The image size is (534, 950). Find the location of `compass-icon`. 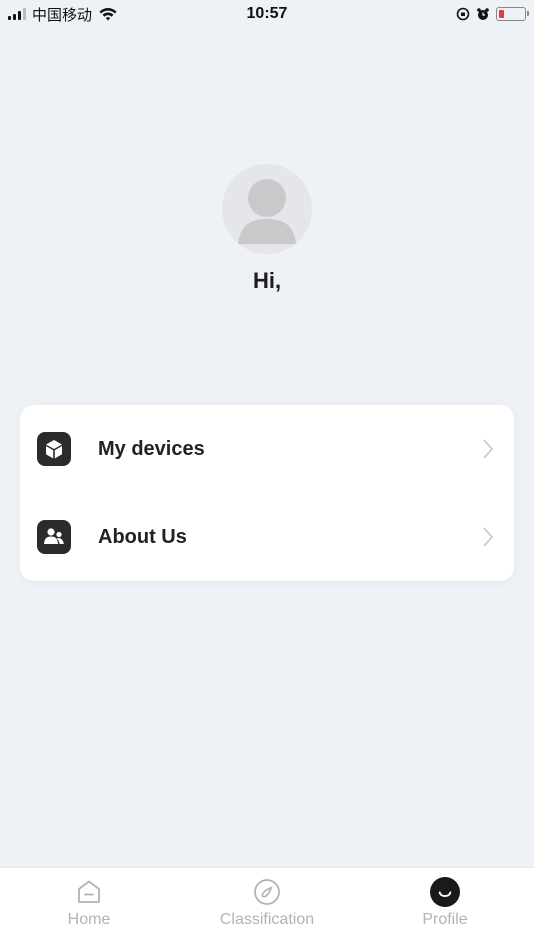

compass-icon is located at coordinates (267, 892).